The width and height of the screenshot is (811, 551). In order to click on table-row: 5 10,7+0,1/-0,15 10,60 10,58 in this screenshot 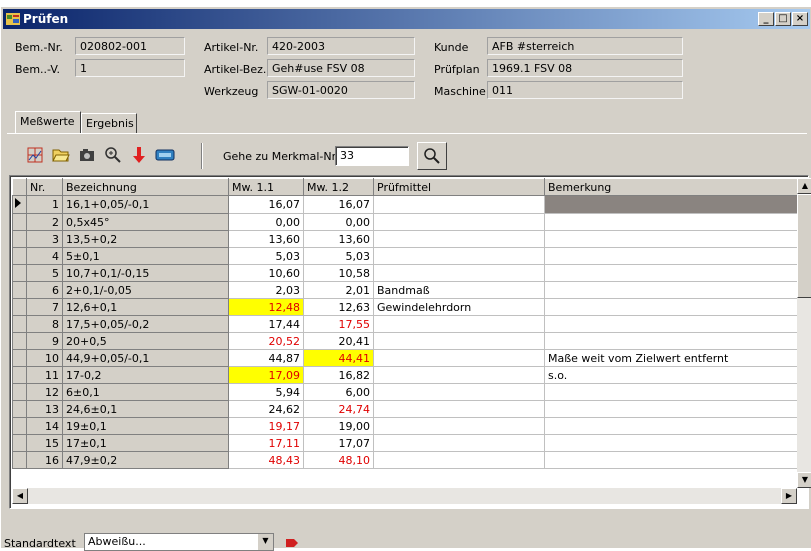, I will do `click(405, 273)`.